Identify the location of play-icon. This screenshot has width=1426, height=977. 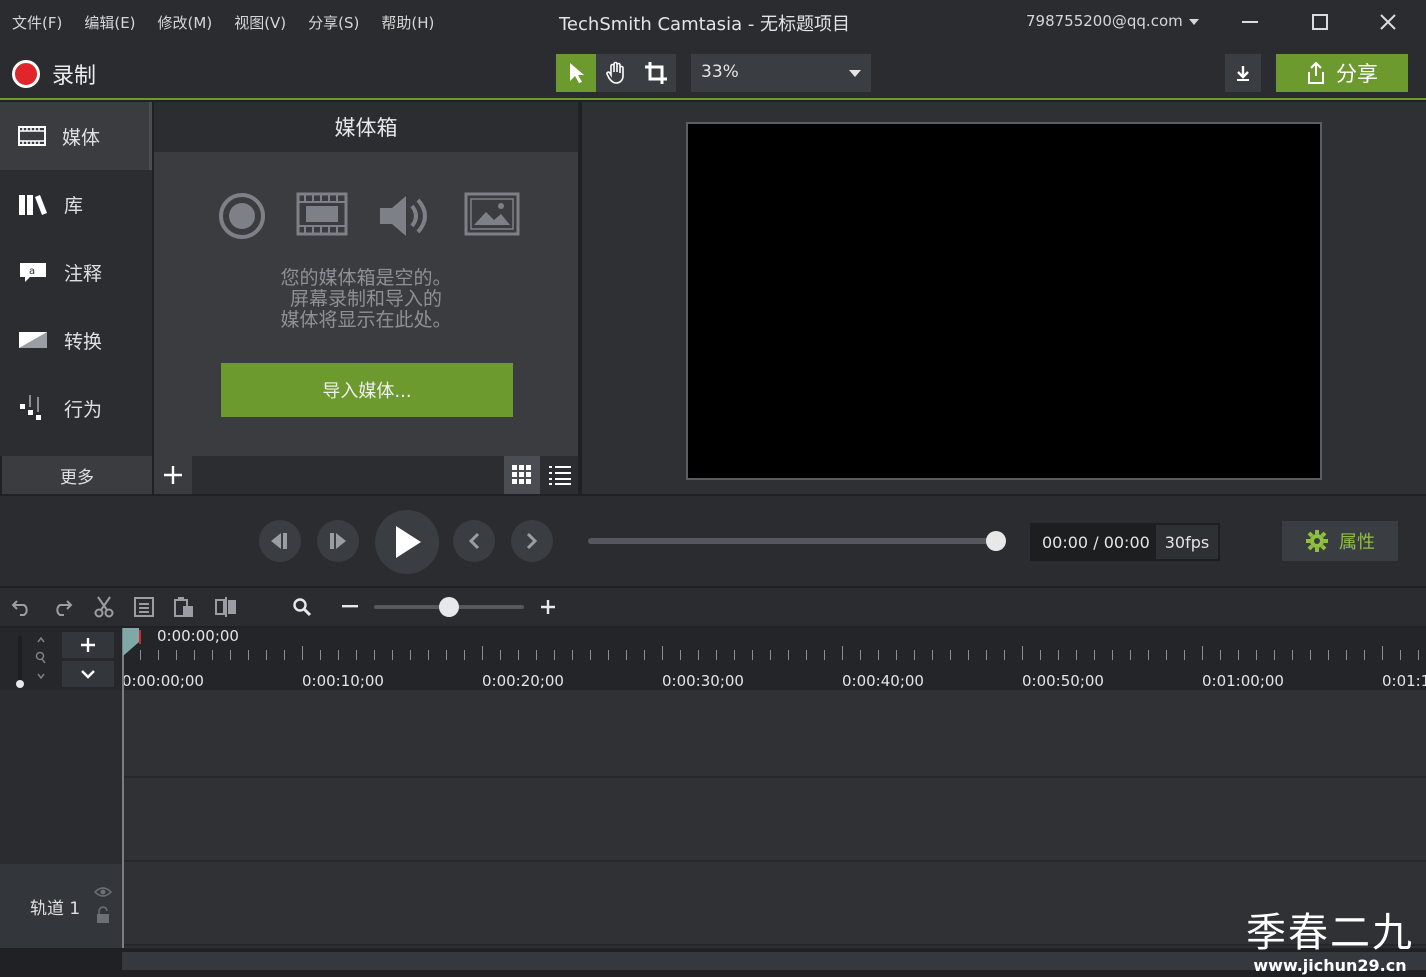
(408, 542).